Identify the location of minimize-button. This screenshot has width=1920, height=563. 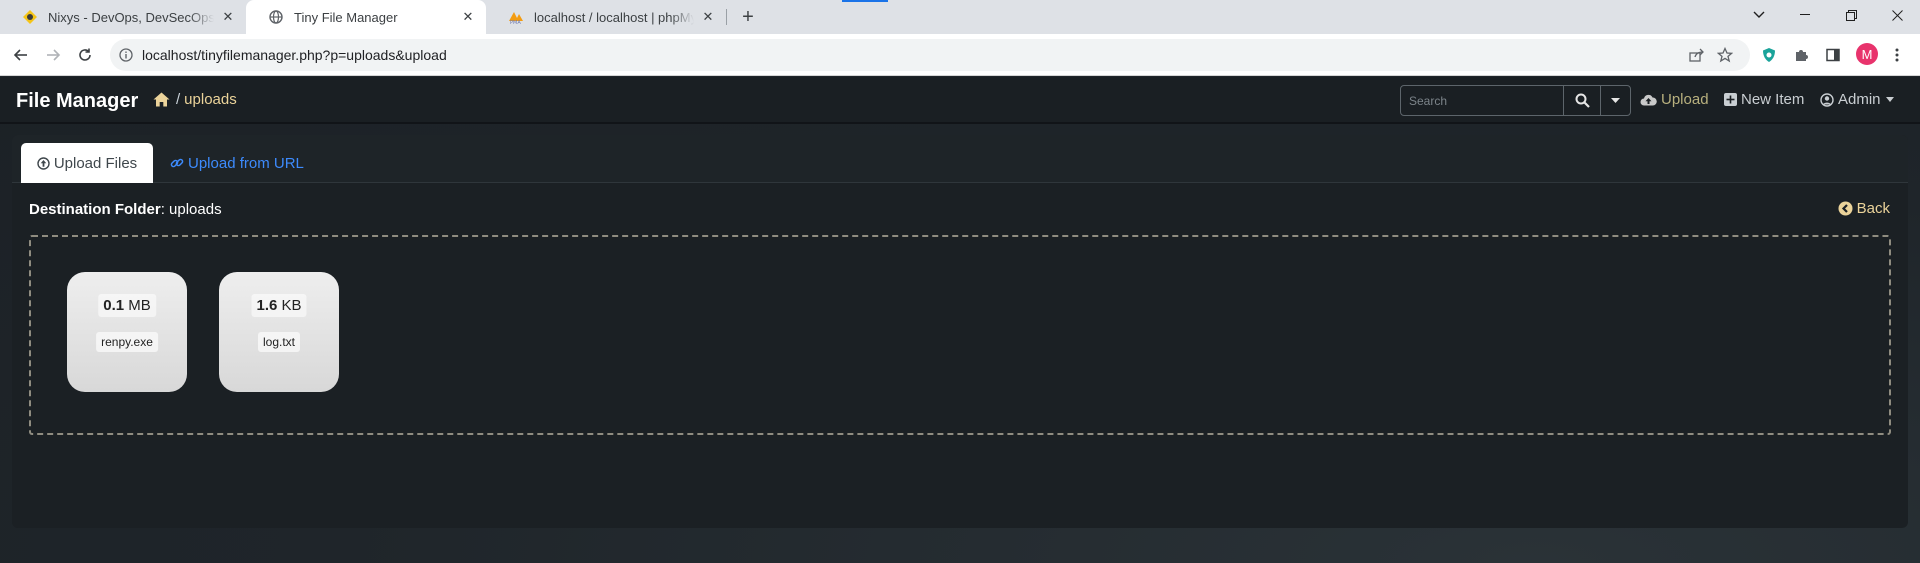
(1805, 15).